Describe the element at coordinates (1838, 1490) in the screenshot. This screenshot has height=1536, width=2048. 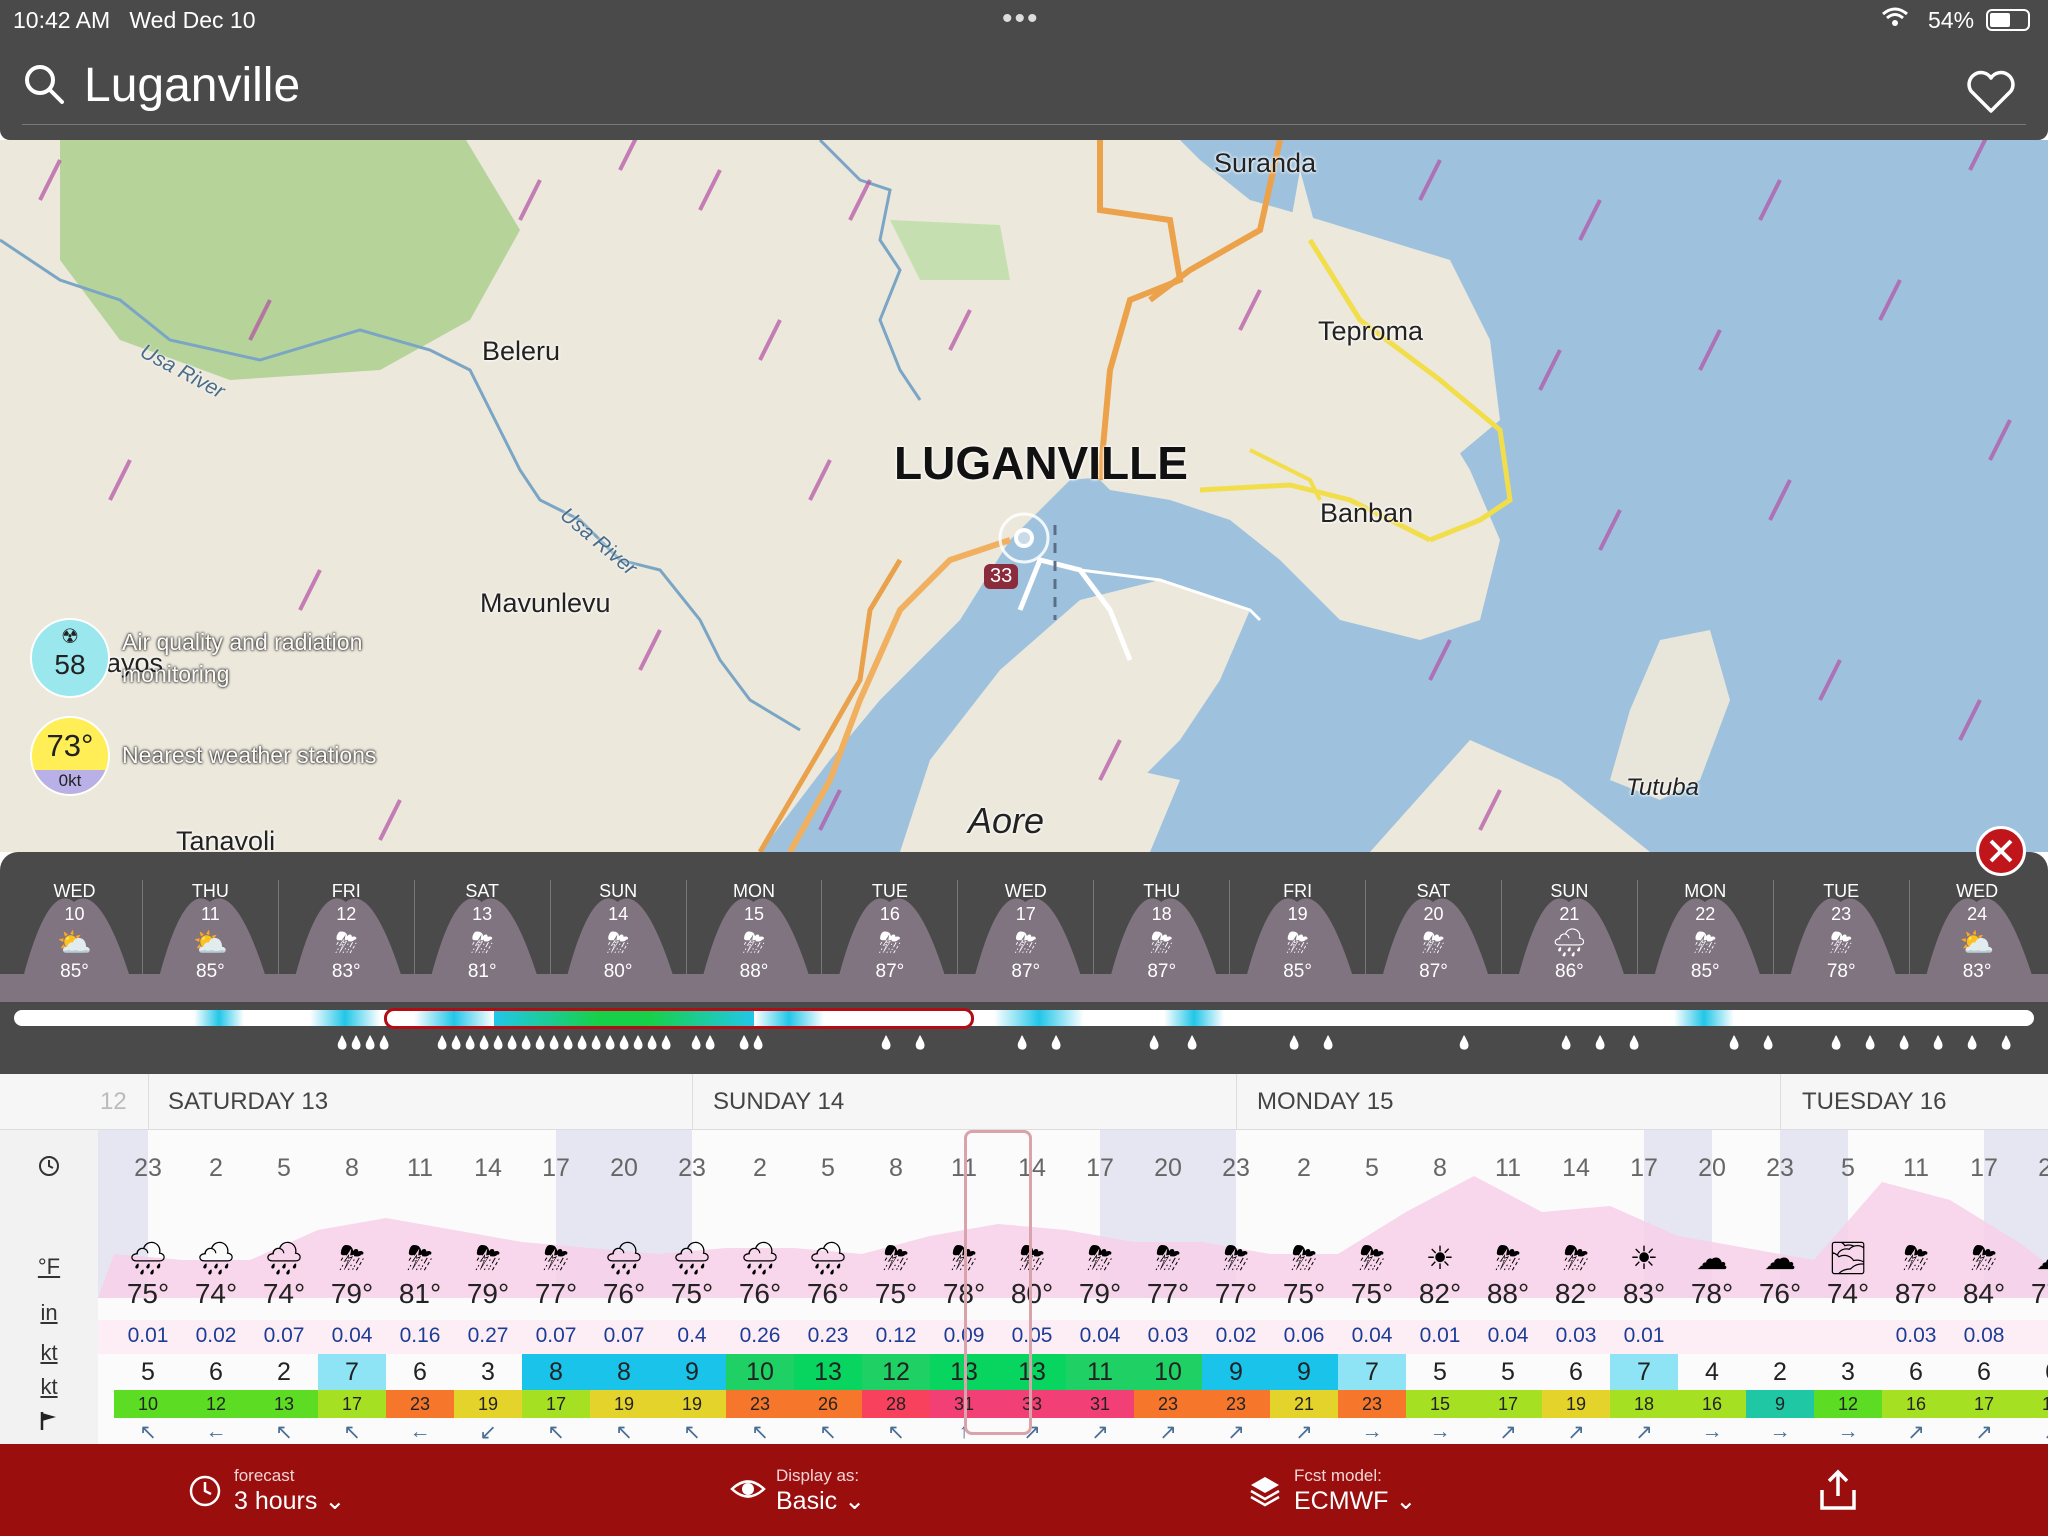
I see `share-icon` at that location.